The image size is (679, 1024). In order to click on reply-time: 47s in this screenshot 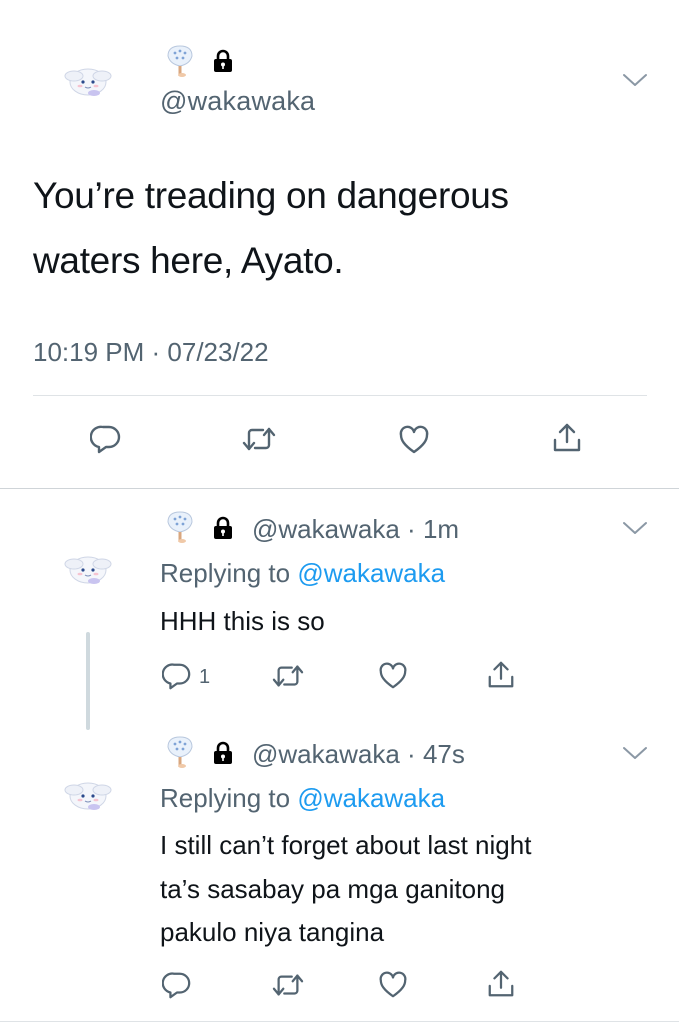, I will do `click(444, 754)`.